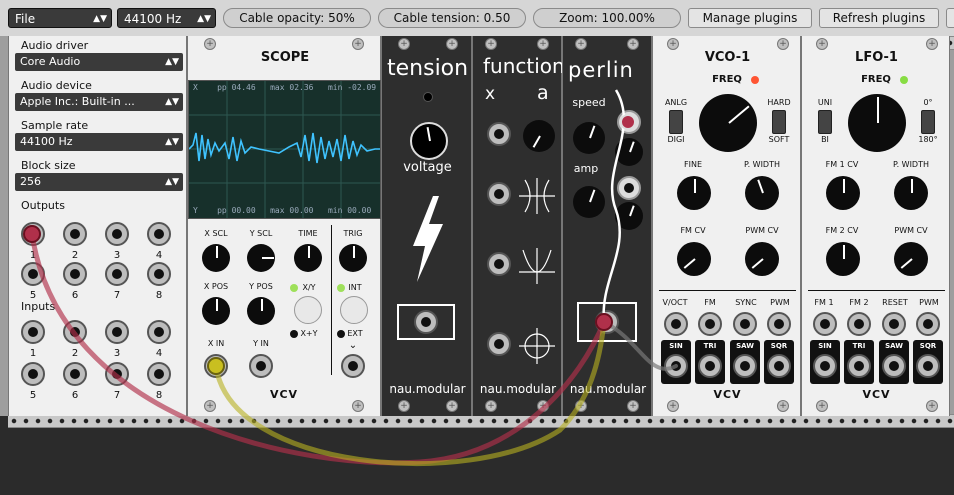  Describe the element at coordinates (172, 142) in the screenshot. I see `chevron-updown-icon: ▲▼` at that location.